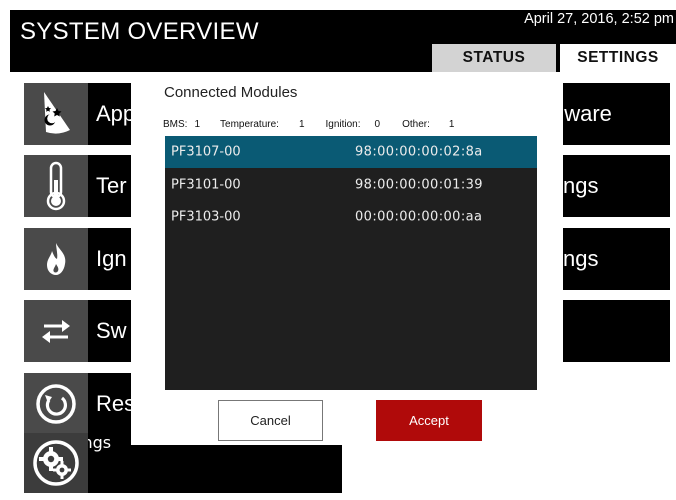 This screenshot has height=500, width=676. Describe the element at coordinates (116, 403) in the screenshot. I see `menu-tile-reset-label: Res` at that location.